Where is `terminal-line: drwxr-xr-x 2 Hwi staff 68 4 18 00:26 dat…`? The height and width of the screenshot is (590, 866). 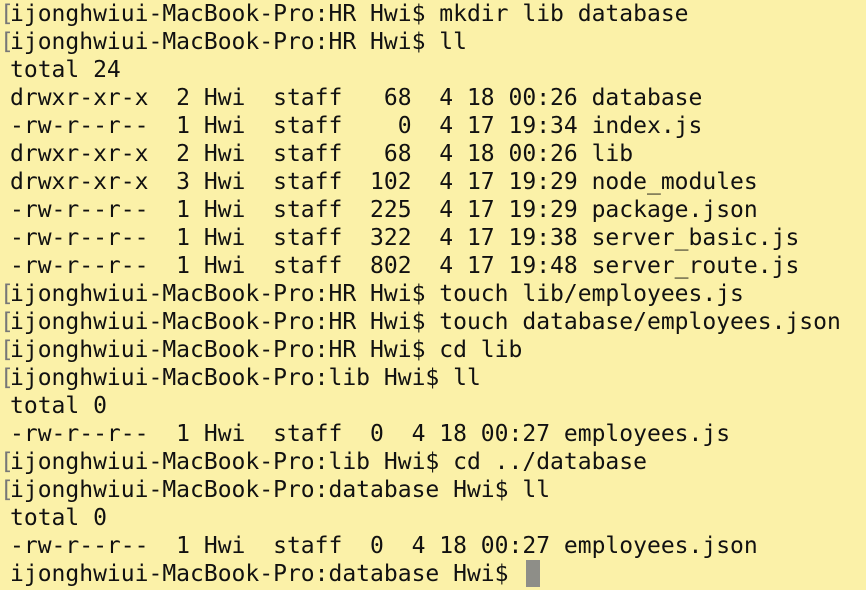 terminal-line: drwxr-xr-x 2 Hwi staff 68 4 18 00:26 dat… is located at coordinates (351, 98).